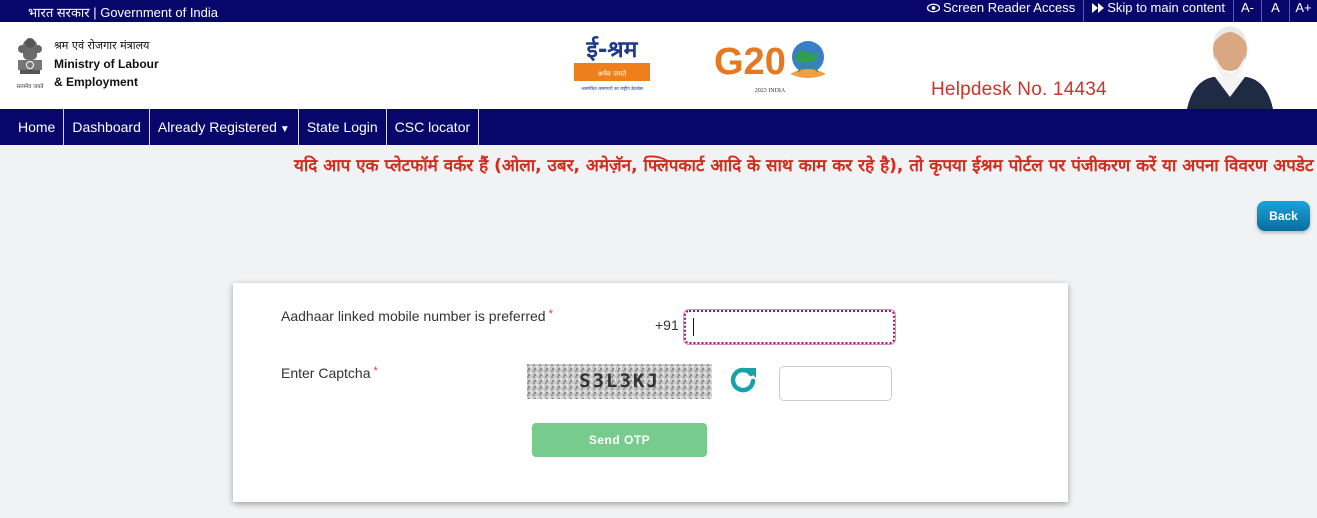  I want to click on back-button: Back, so click(1283, 216).